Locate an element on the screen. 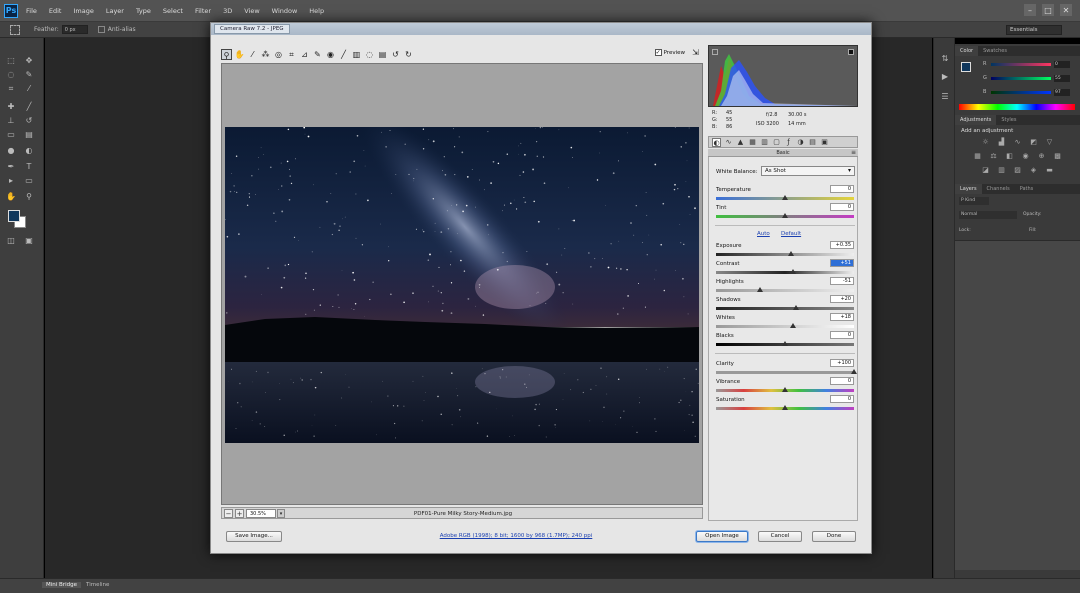 Image resolution: width=1080 pixels, height=593 pixels. marquee-tool-icon: ⬚ is located at coordinates (11, 61).